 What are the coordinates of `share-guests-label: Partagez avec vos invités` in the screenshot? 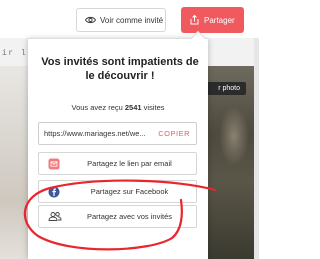 It's located at (129, 216).